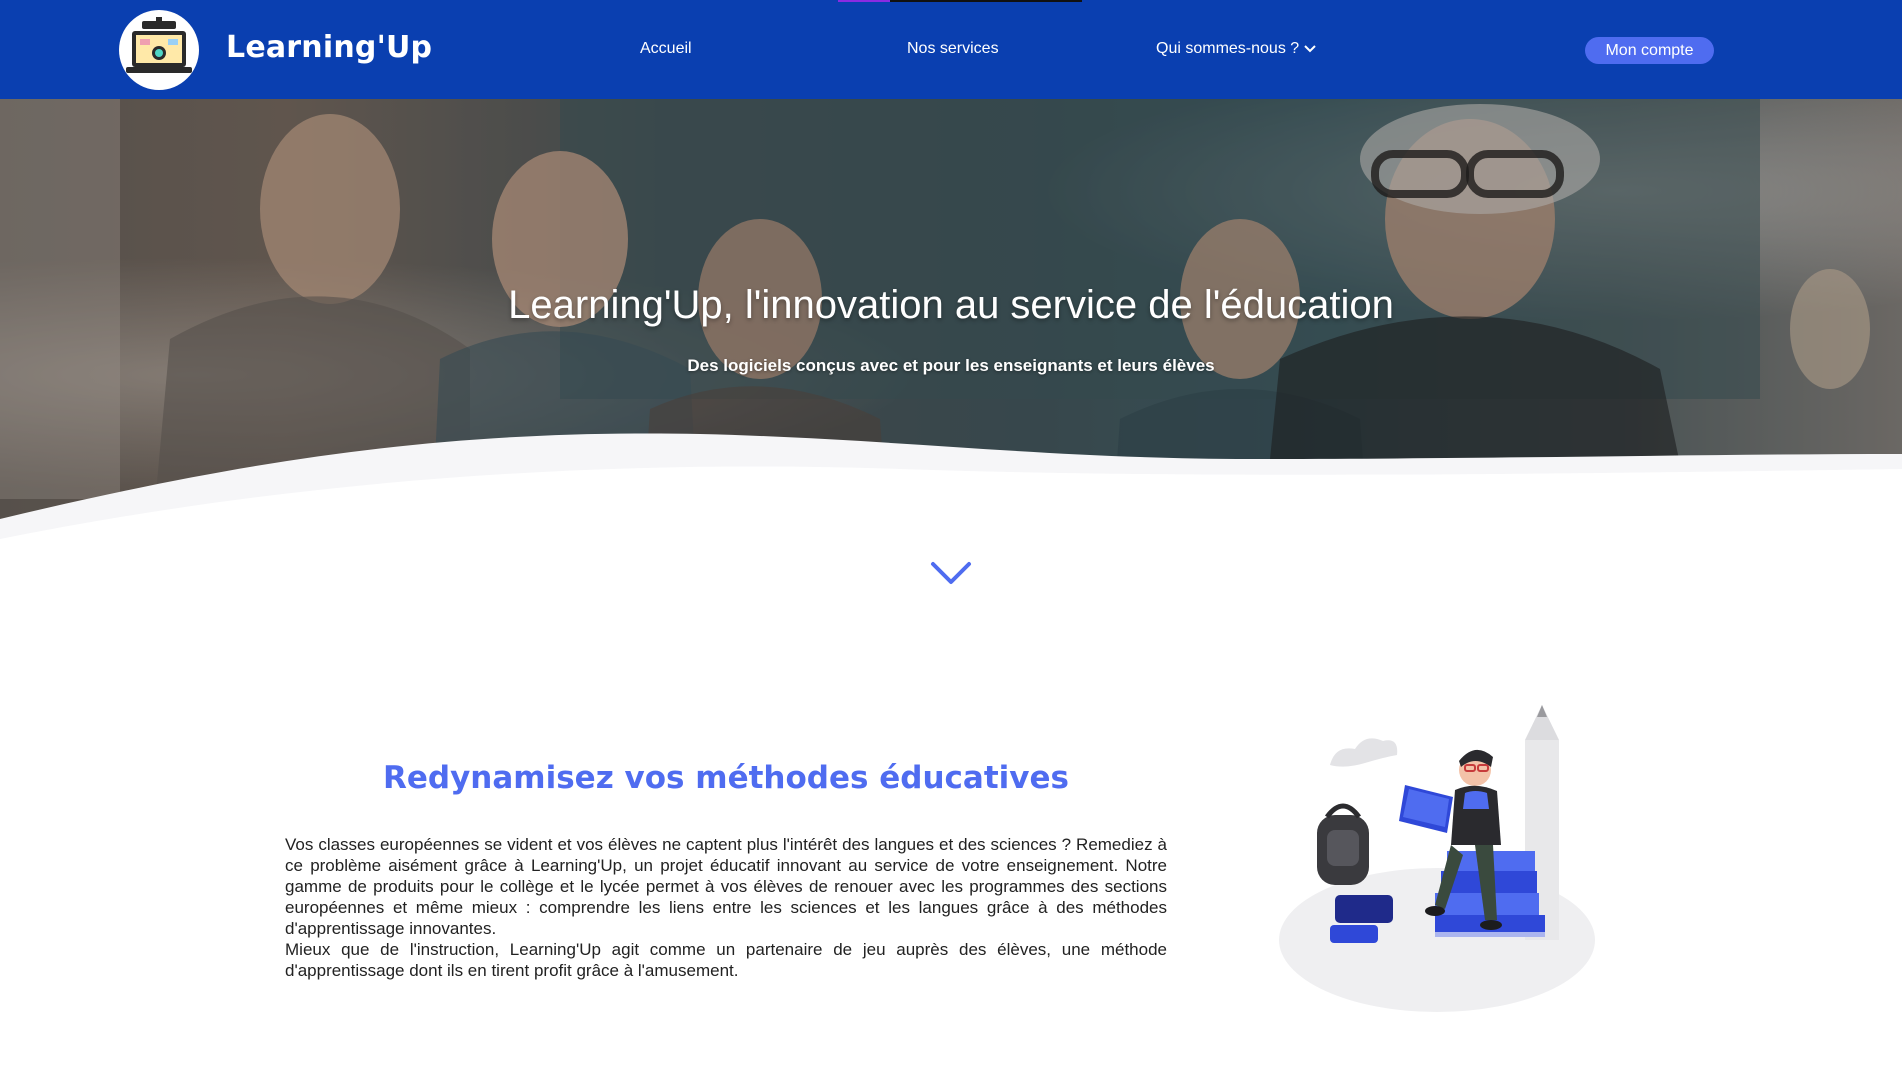  Describe the element at coordinates (1437, 858) in the screenshot. I see `student-laptop-illustration` at that location.